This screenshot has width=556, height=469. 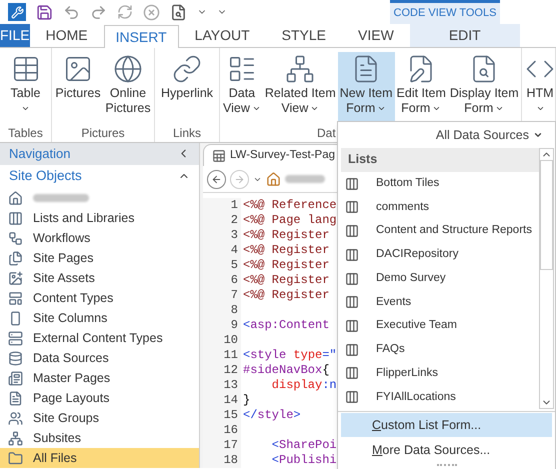 I want to click on document-icon, so click(x=15, y=398).